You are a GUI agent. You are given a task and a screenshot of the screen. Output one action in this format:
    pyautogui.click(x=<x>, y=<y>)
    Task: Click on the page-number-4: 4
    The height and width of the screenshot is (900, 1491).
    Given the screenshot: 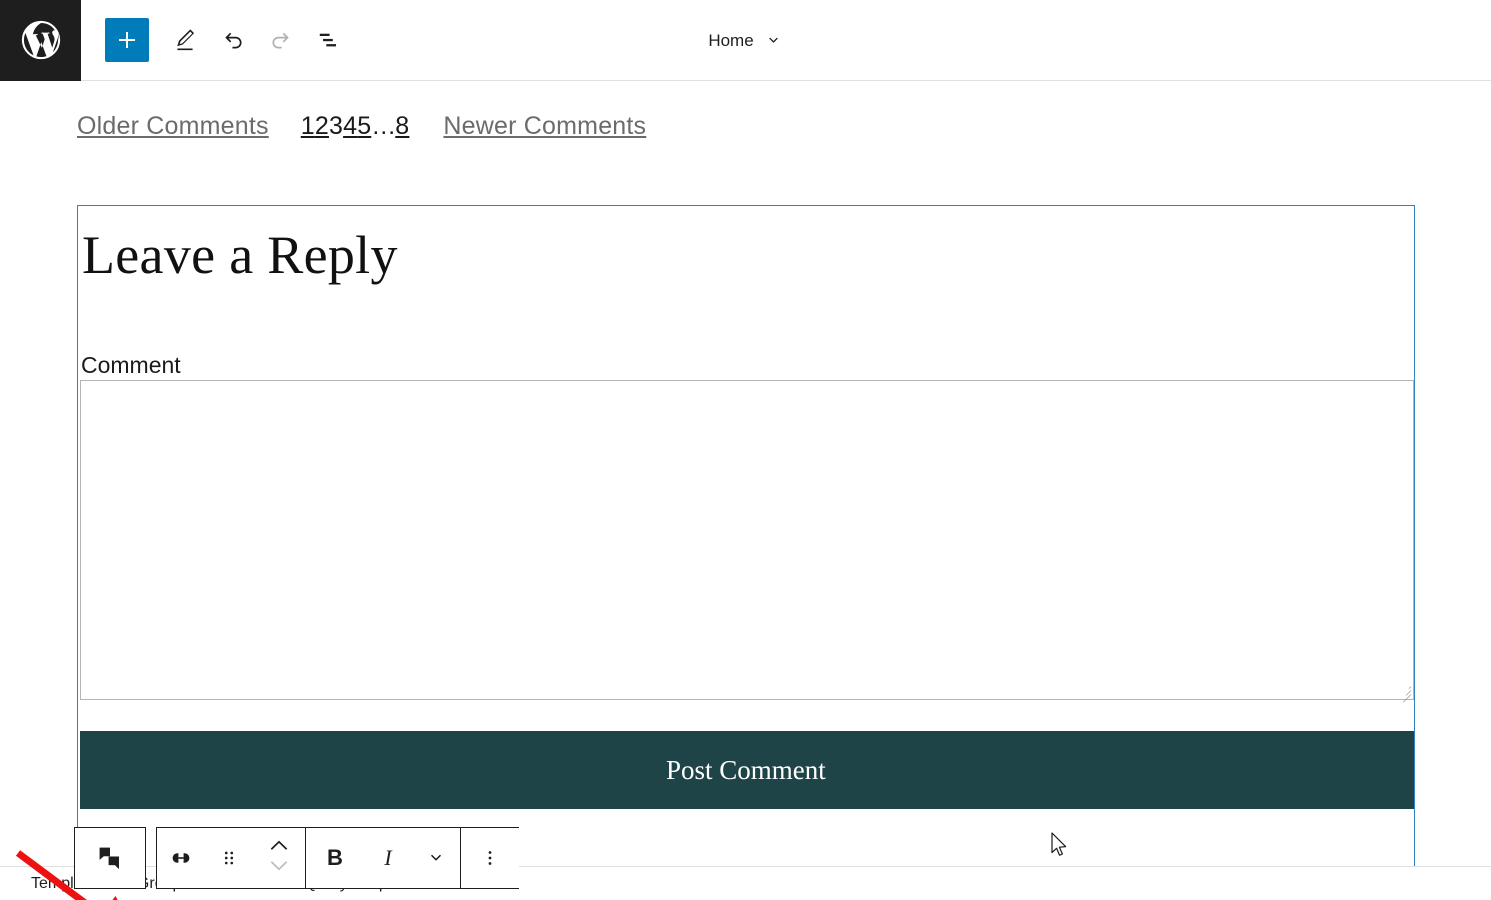 What is the action you would take?
    pyautogui.click(x=350, y=126)
    